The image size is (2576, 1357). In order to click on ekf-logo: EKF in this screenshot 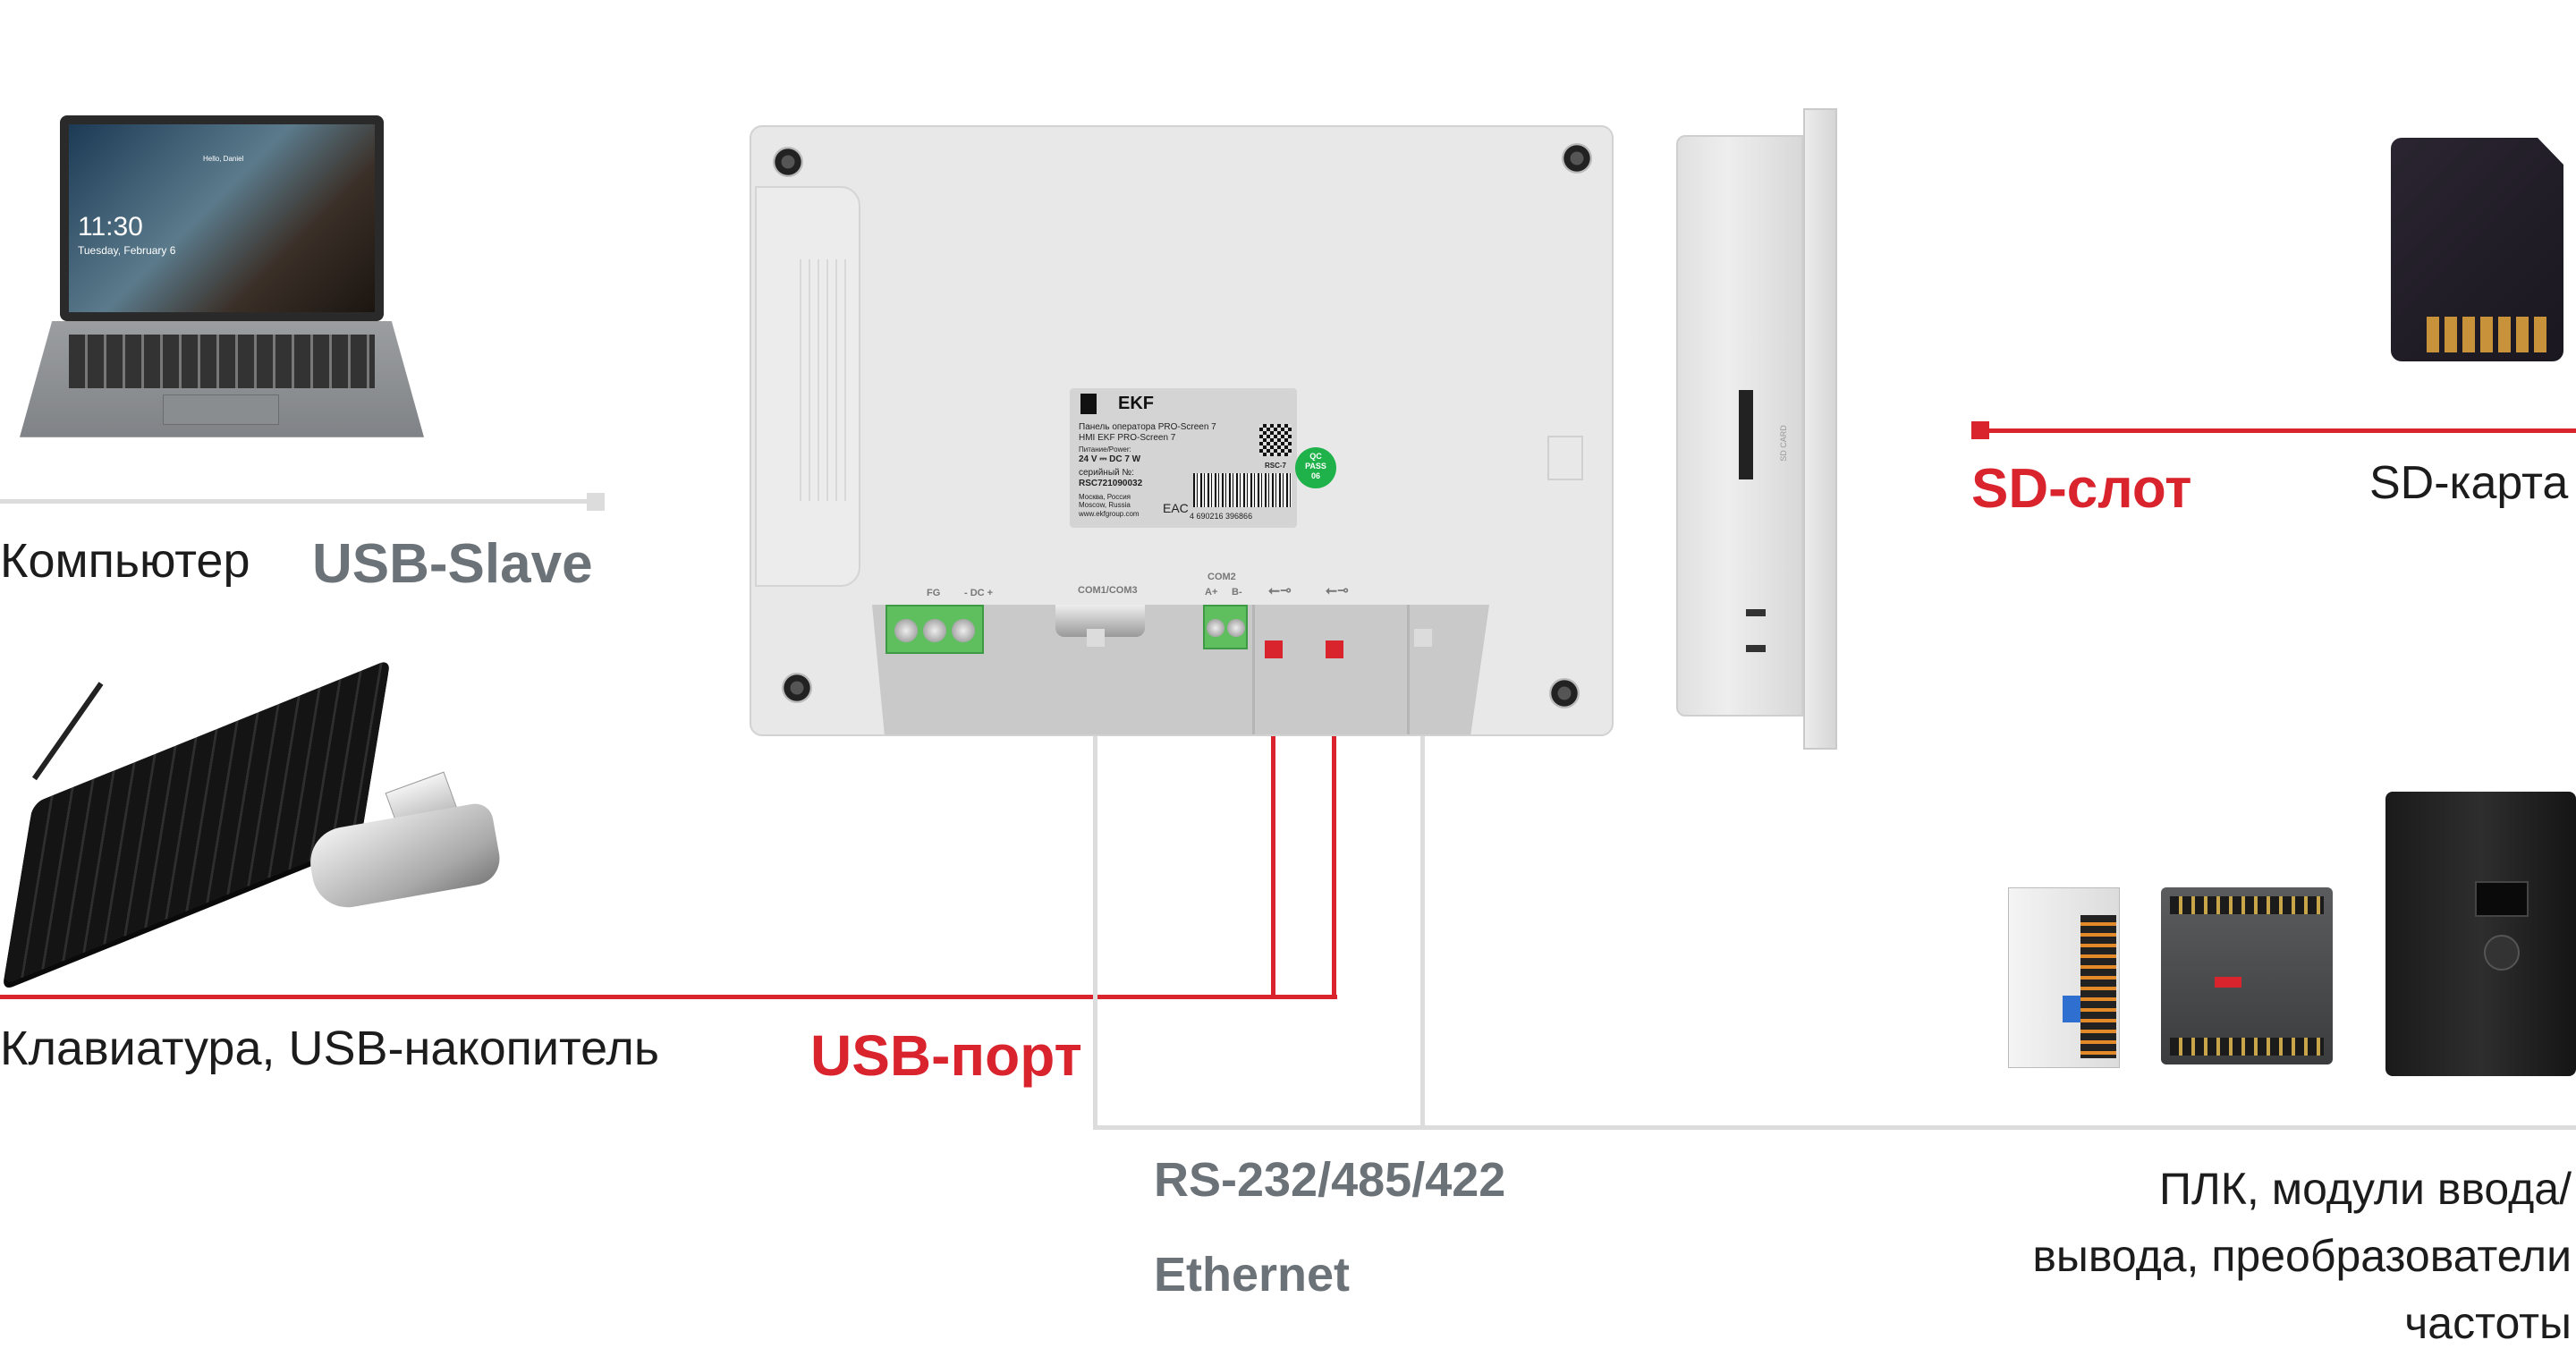, I will do `click(1117, 404)`.